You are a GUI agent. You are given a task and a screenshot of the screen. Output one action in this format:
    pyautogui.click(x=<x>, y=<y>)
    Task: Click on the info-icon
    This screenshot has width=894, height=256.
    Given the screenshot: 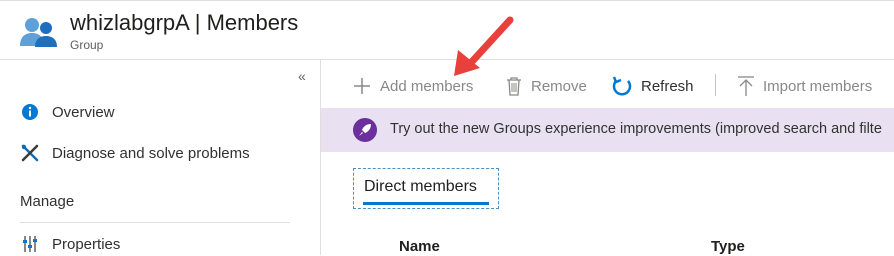 What is the action you would take?
    pyautogui.click(x=30, y=112)
    